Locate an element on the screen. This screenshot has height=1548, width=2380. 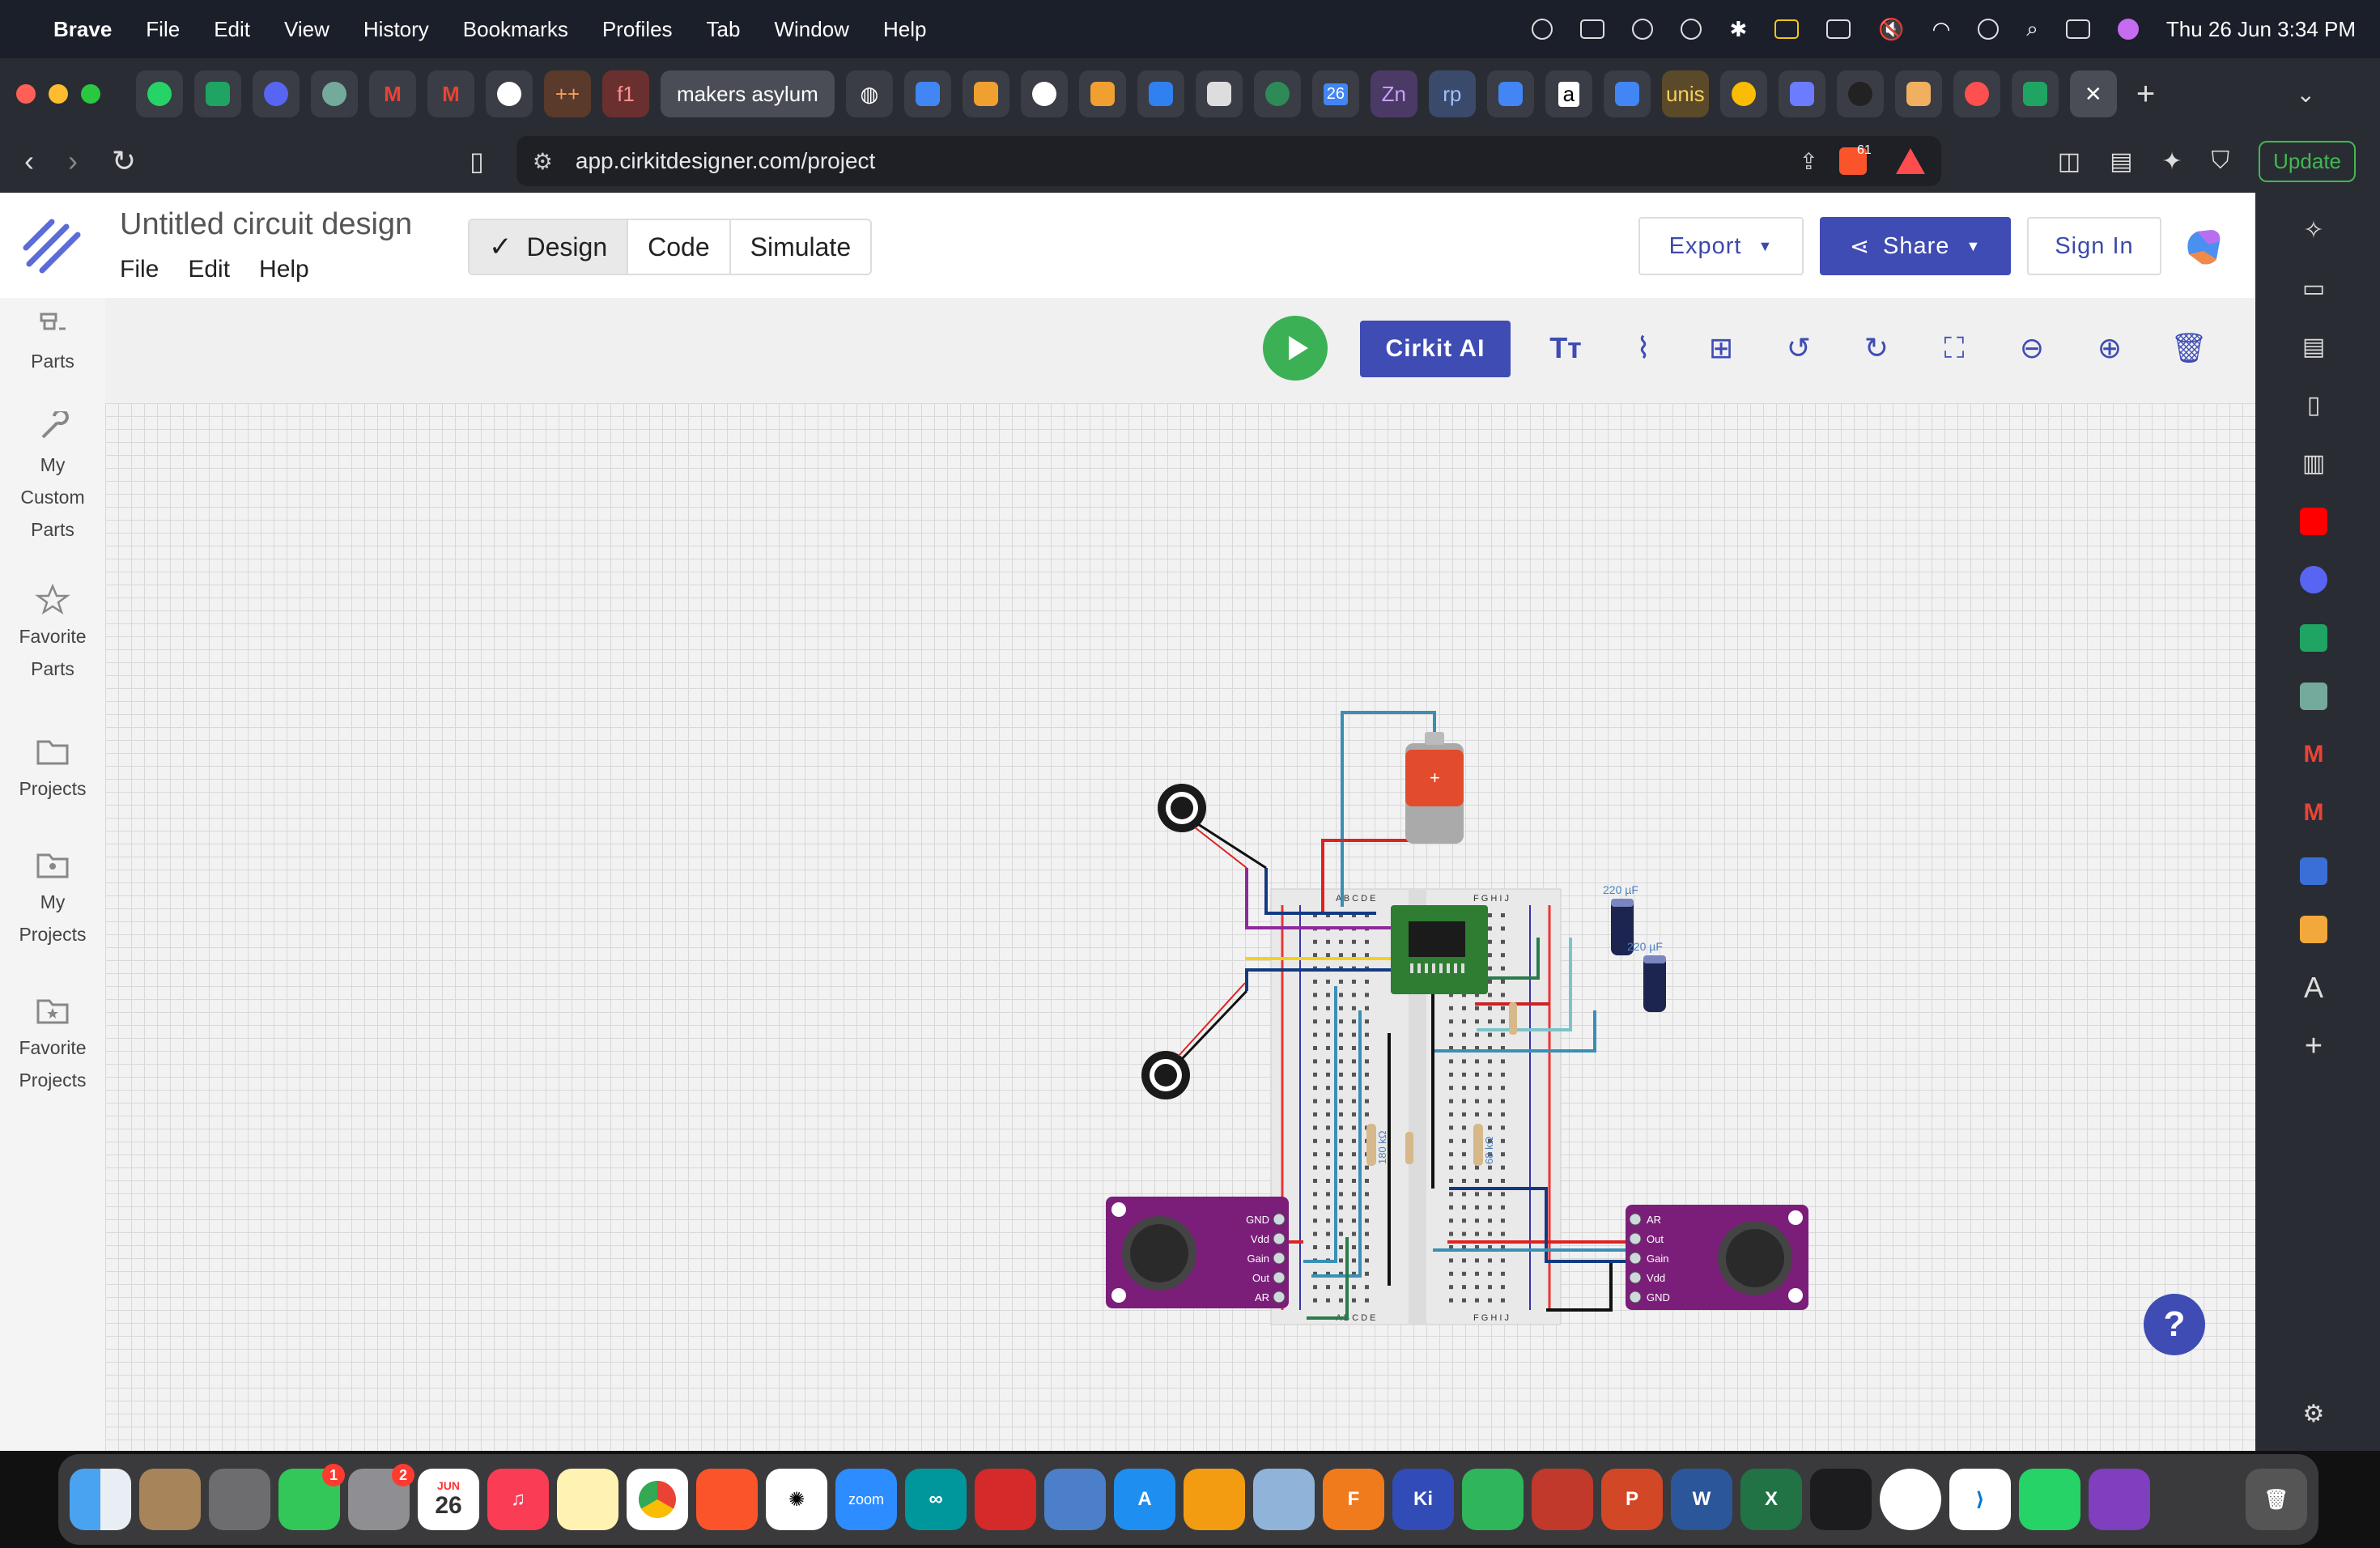
sign-in-button: Sign In is located at coordinates (2094, 246).